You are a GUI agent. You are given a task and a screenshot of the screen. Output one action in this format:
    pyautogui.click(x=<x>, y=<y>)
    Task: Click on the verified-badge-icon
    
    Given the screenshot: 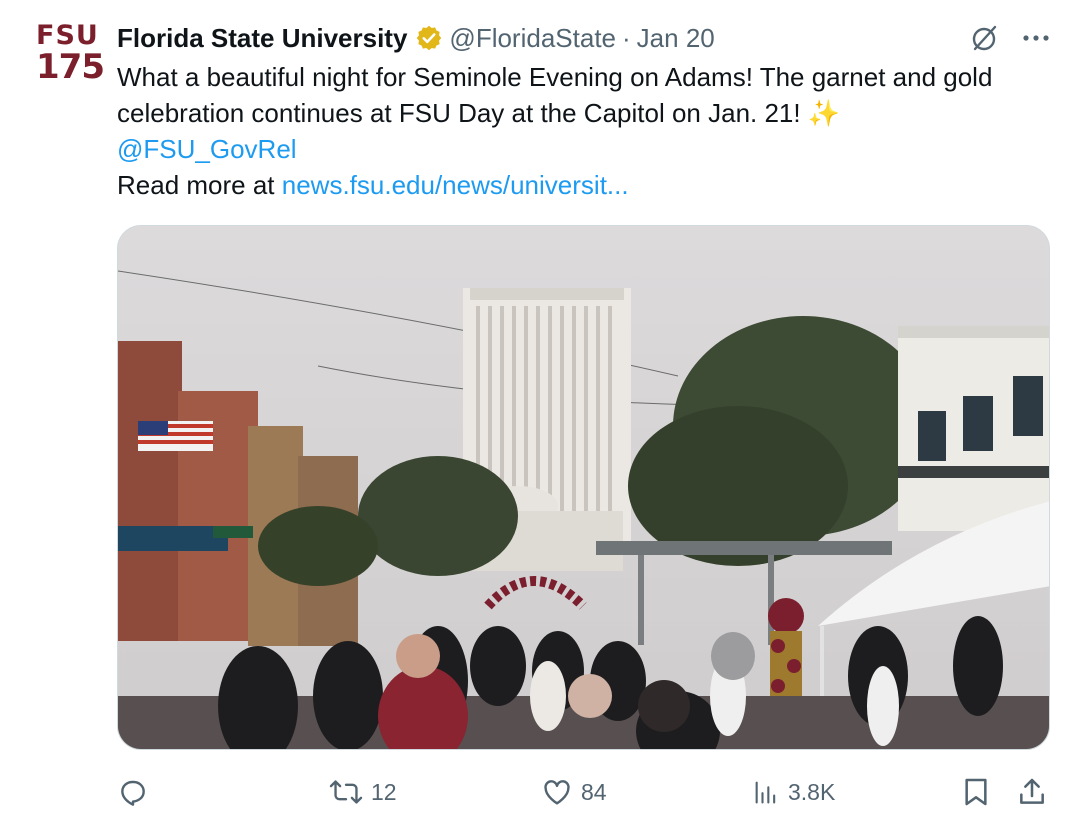 What is the action you would take?
    pyautogui.click(x=429, y=38)
    